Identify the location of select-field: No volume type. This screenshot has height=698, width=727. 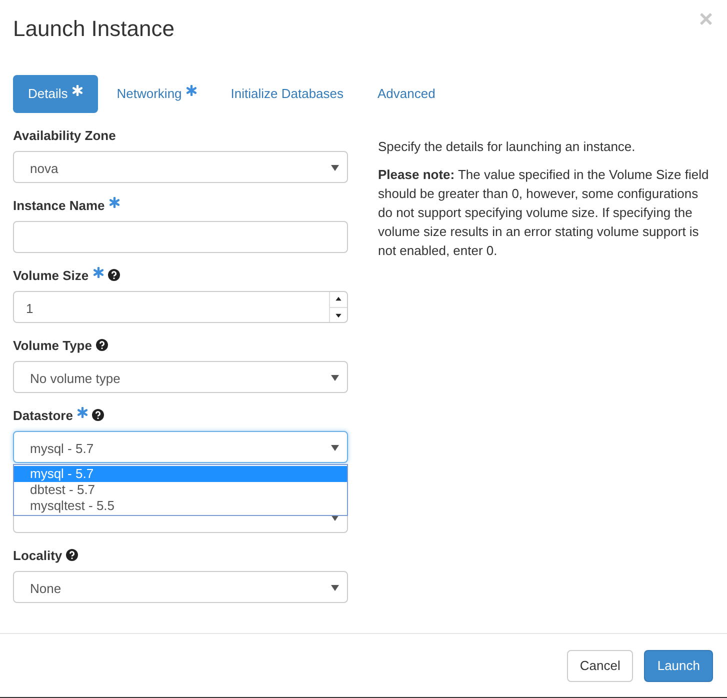
(180, 377).